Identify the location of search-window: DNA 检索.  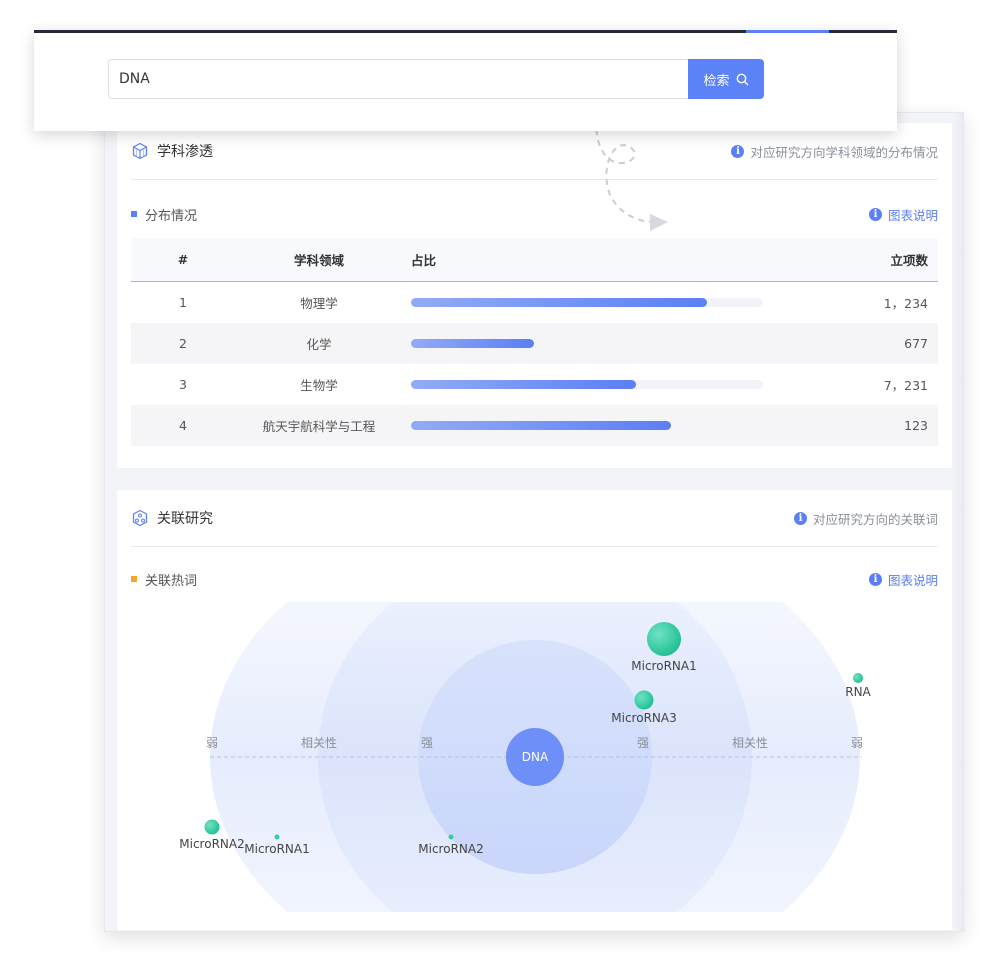
(465, 80).